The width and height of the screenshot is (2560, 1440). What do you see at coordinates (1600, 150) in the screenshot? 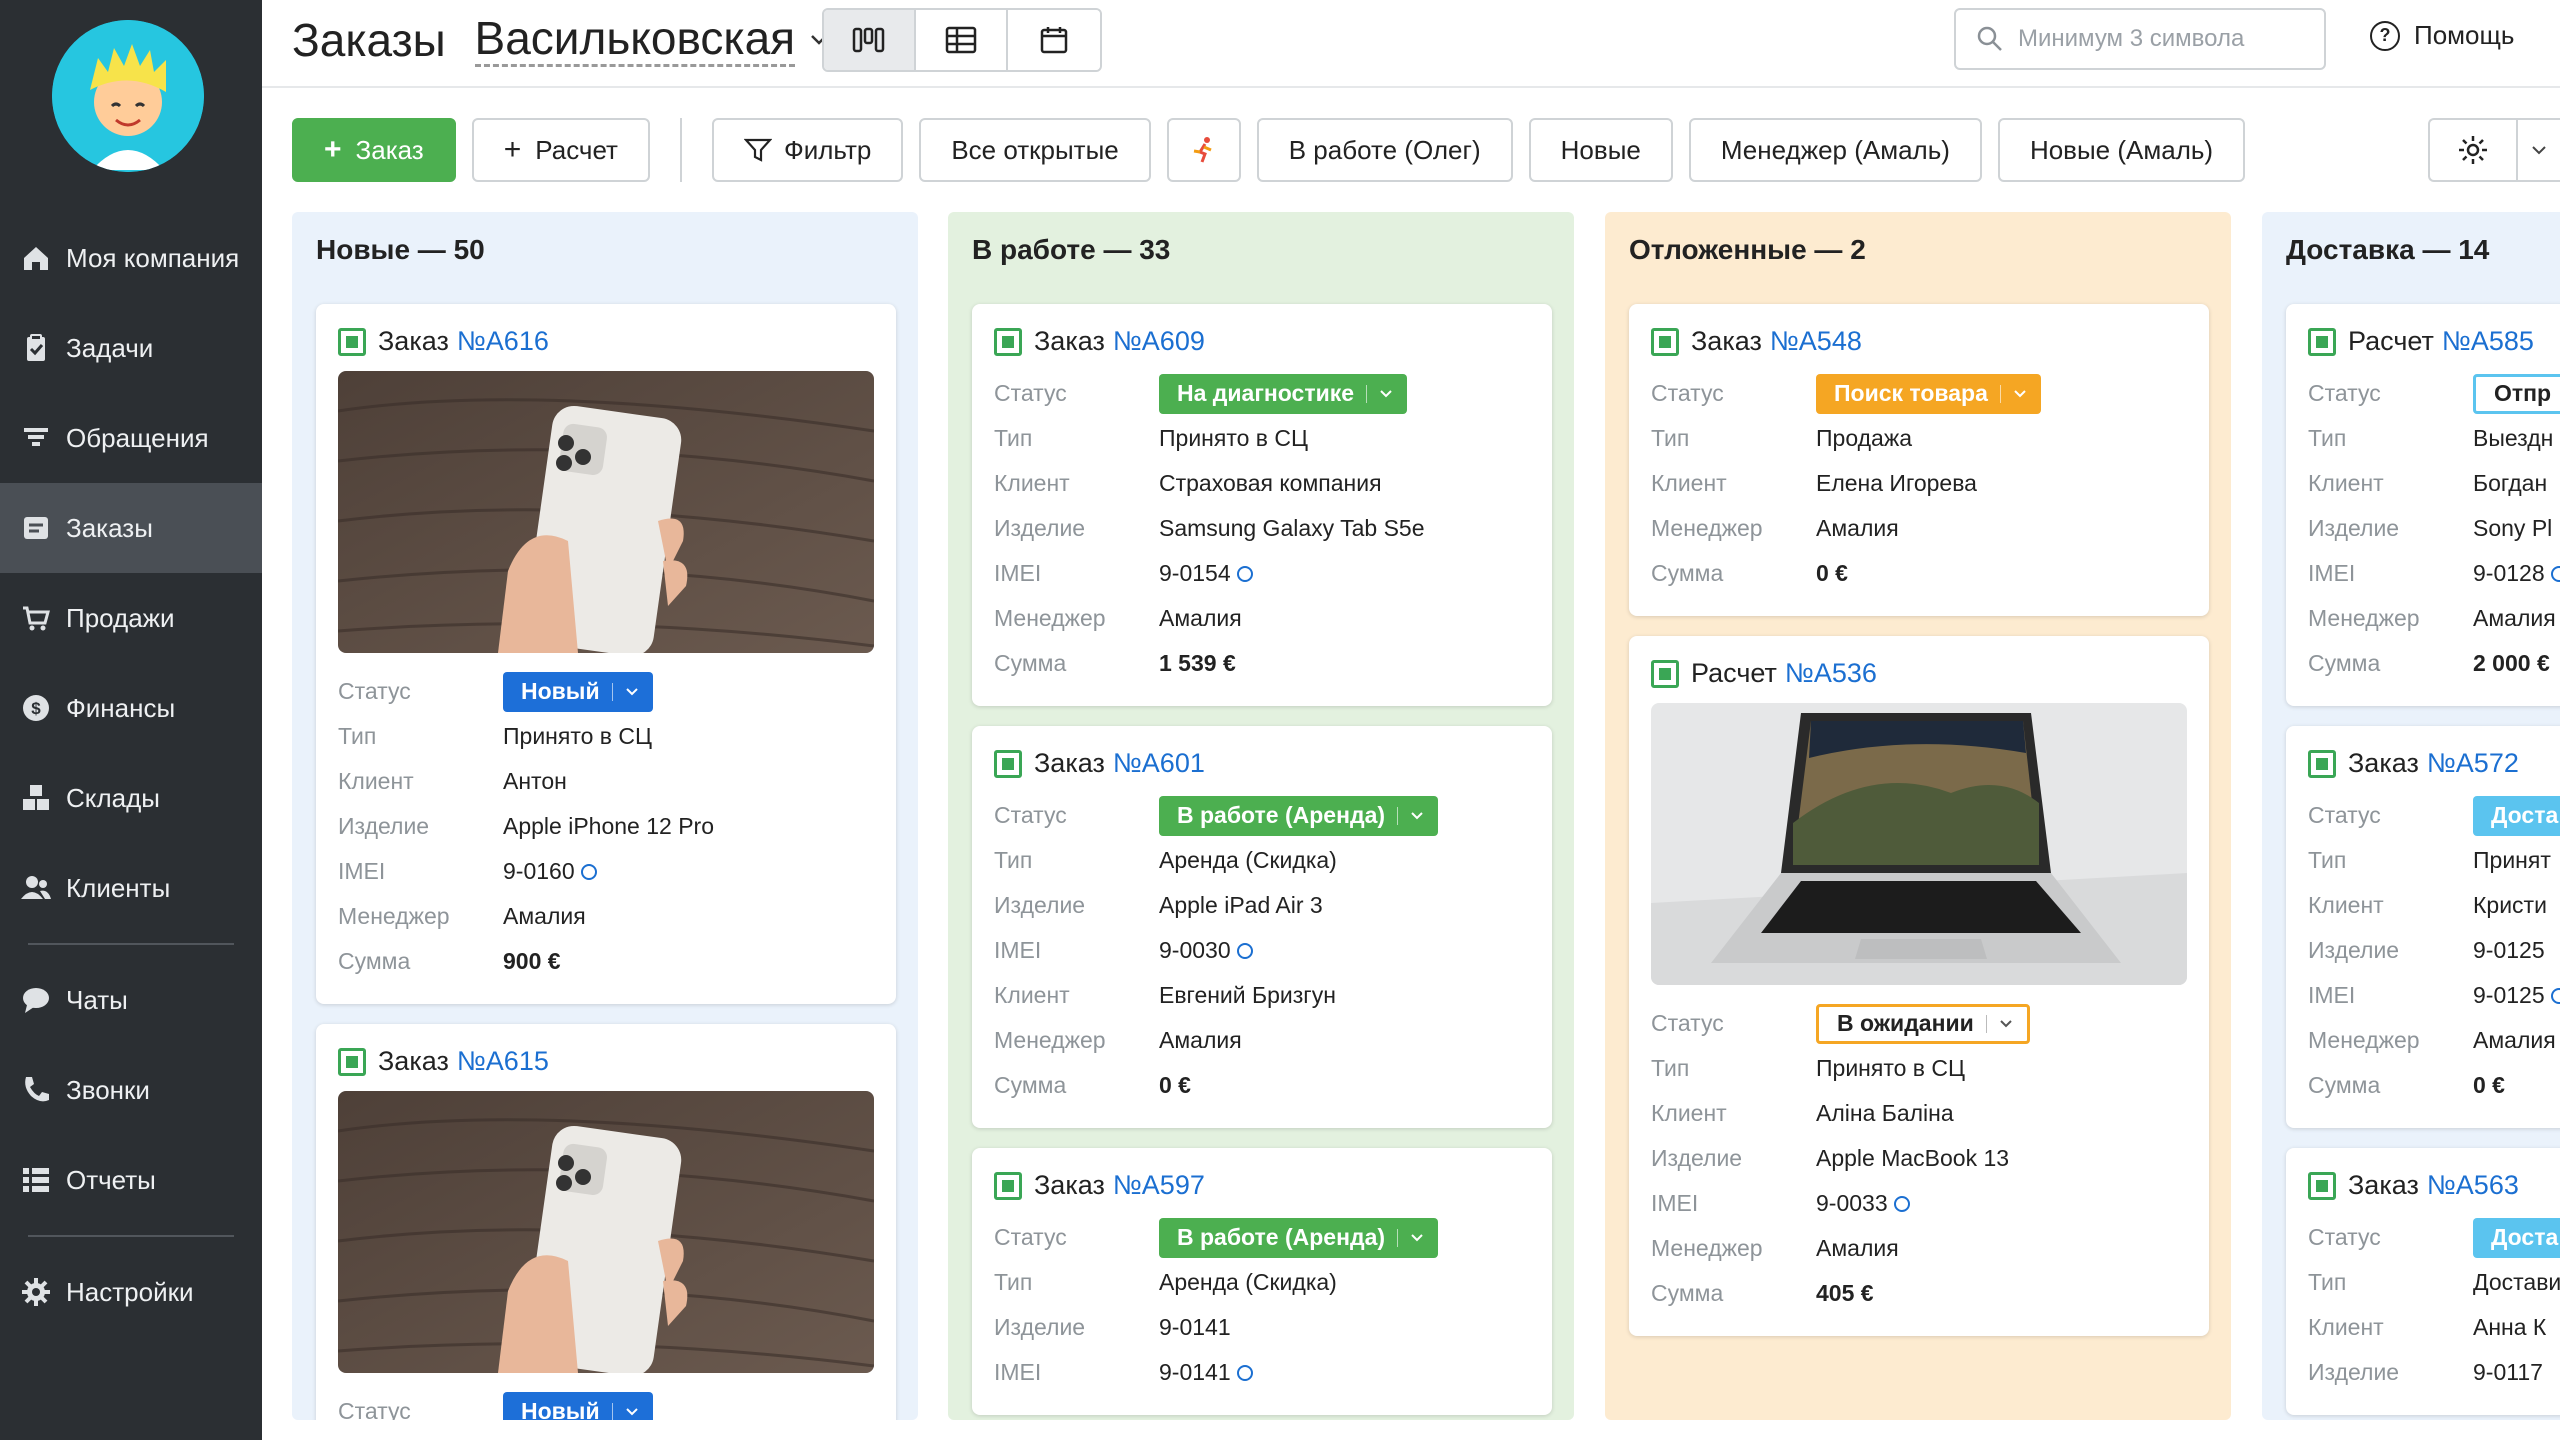
I see `preset-new: Новые` at bounding box center [1600, 150].